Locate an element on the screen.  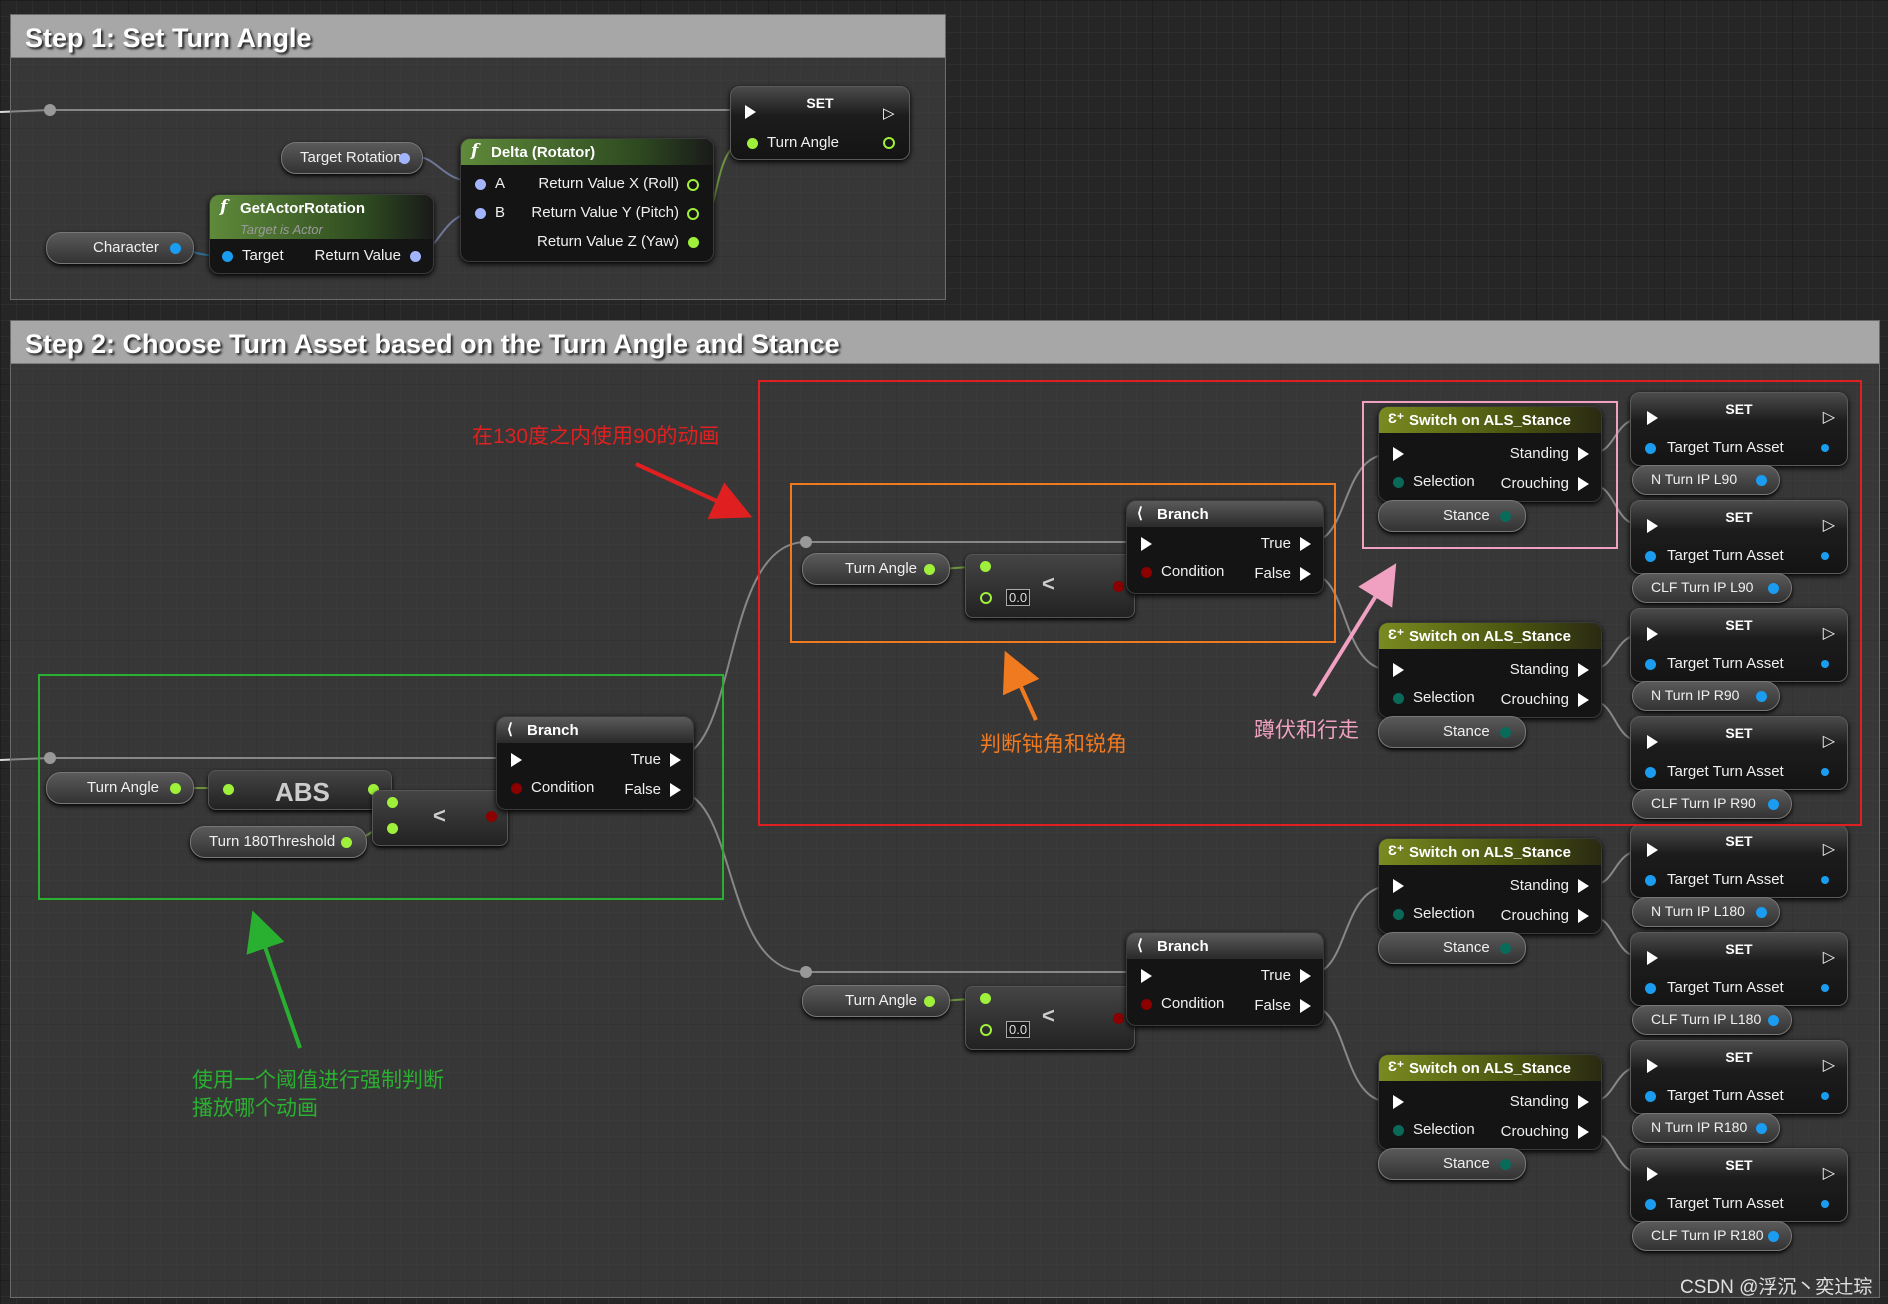
annotation-green-line2: 播放哪个动画 is located at coordinates (255, 1108).